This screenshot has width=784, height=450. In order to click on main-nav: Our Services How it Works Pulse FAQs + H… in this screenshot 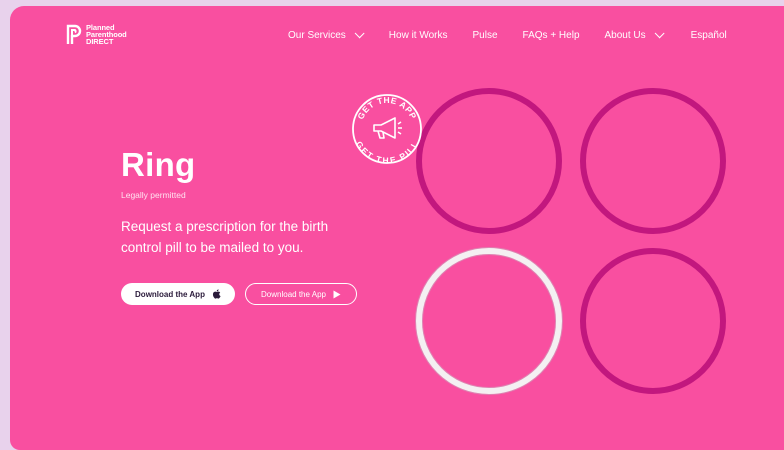, I will do `click(507, 34)`.